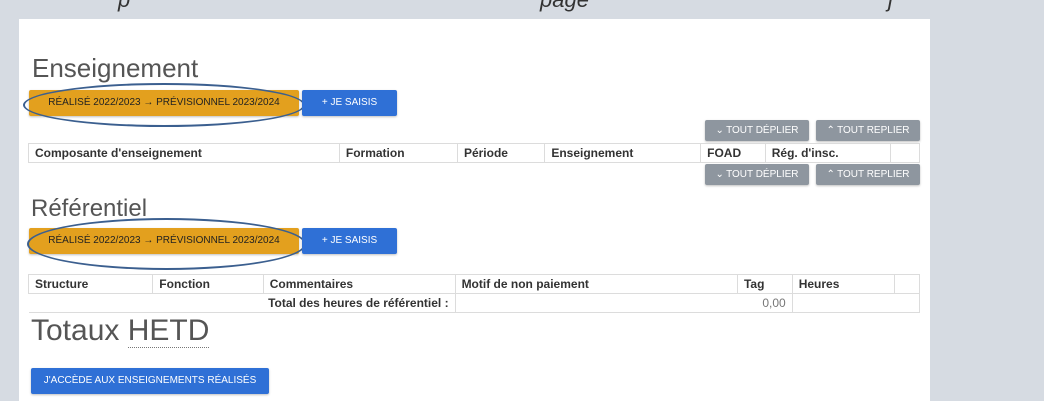 This screenshot has height=401, width=1044. Describe the element at coordinates (115, 68) in the screenshot. I see `section-title-enseignement: Enseignement` at that location.